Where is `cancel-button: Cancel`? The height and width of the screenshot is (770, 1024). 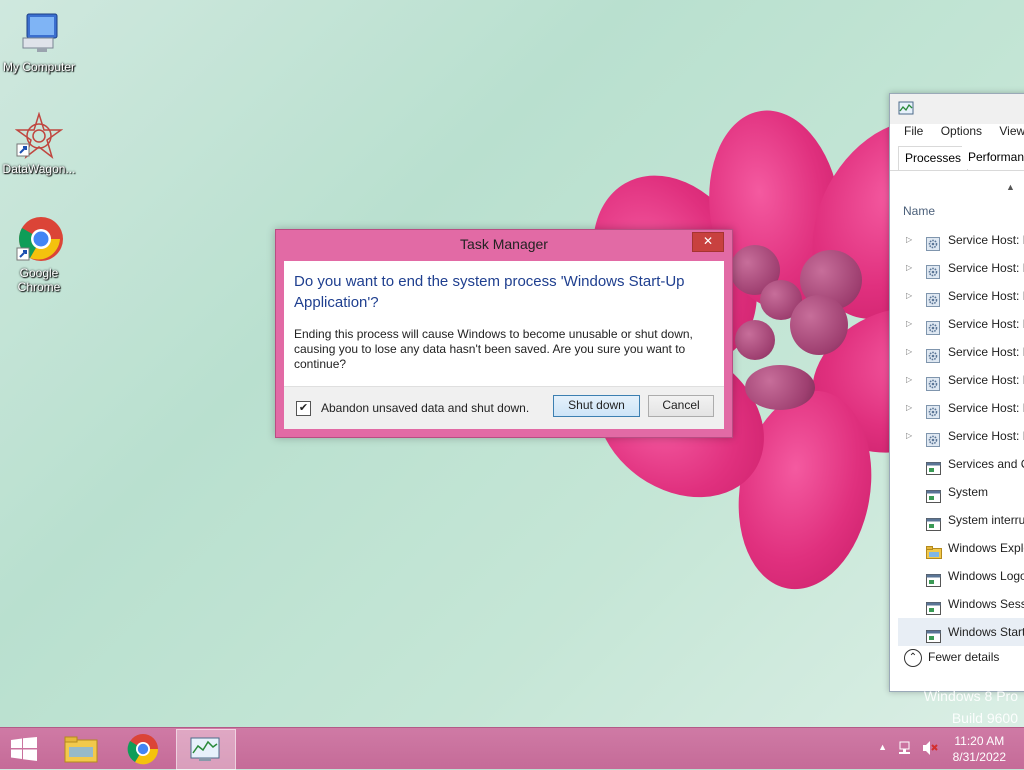 cancel-button: Cancel is located at coordinates (681, 406).